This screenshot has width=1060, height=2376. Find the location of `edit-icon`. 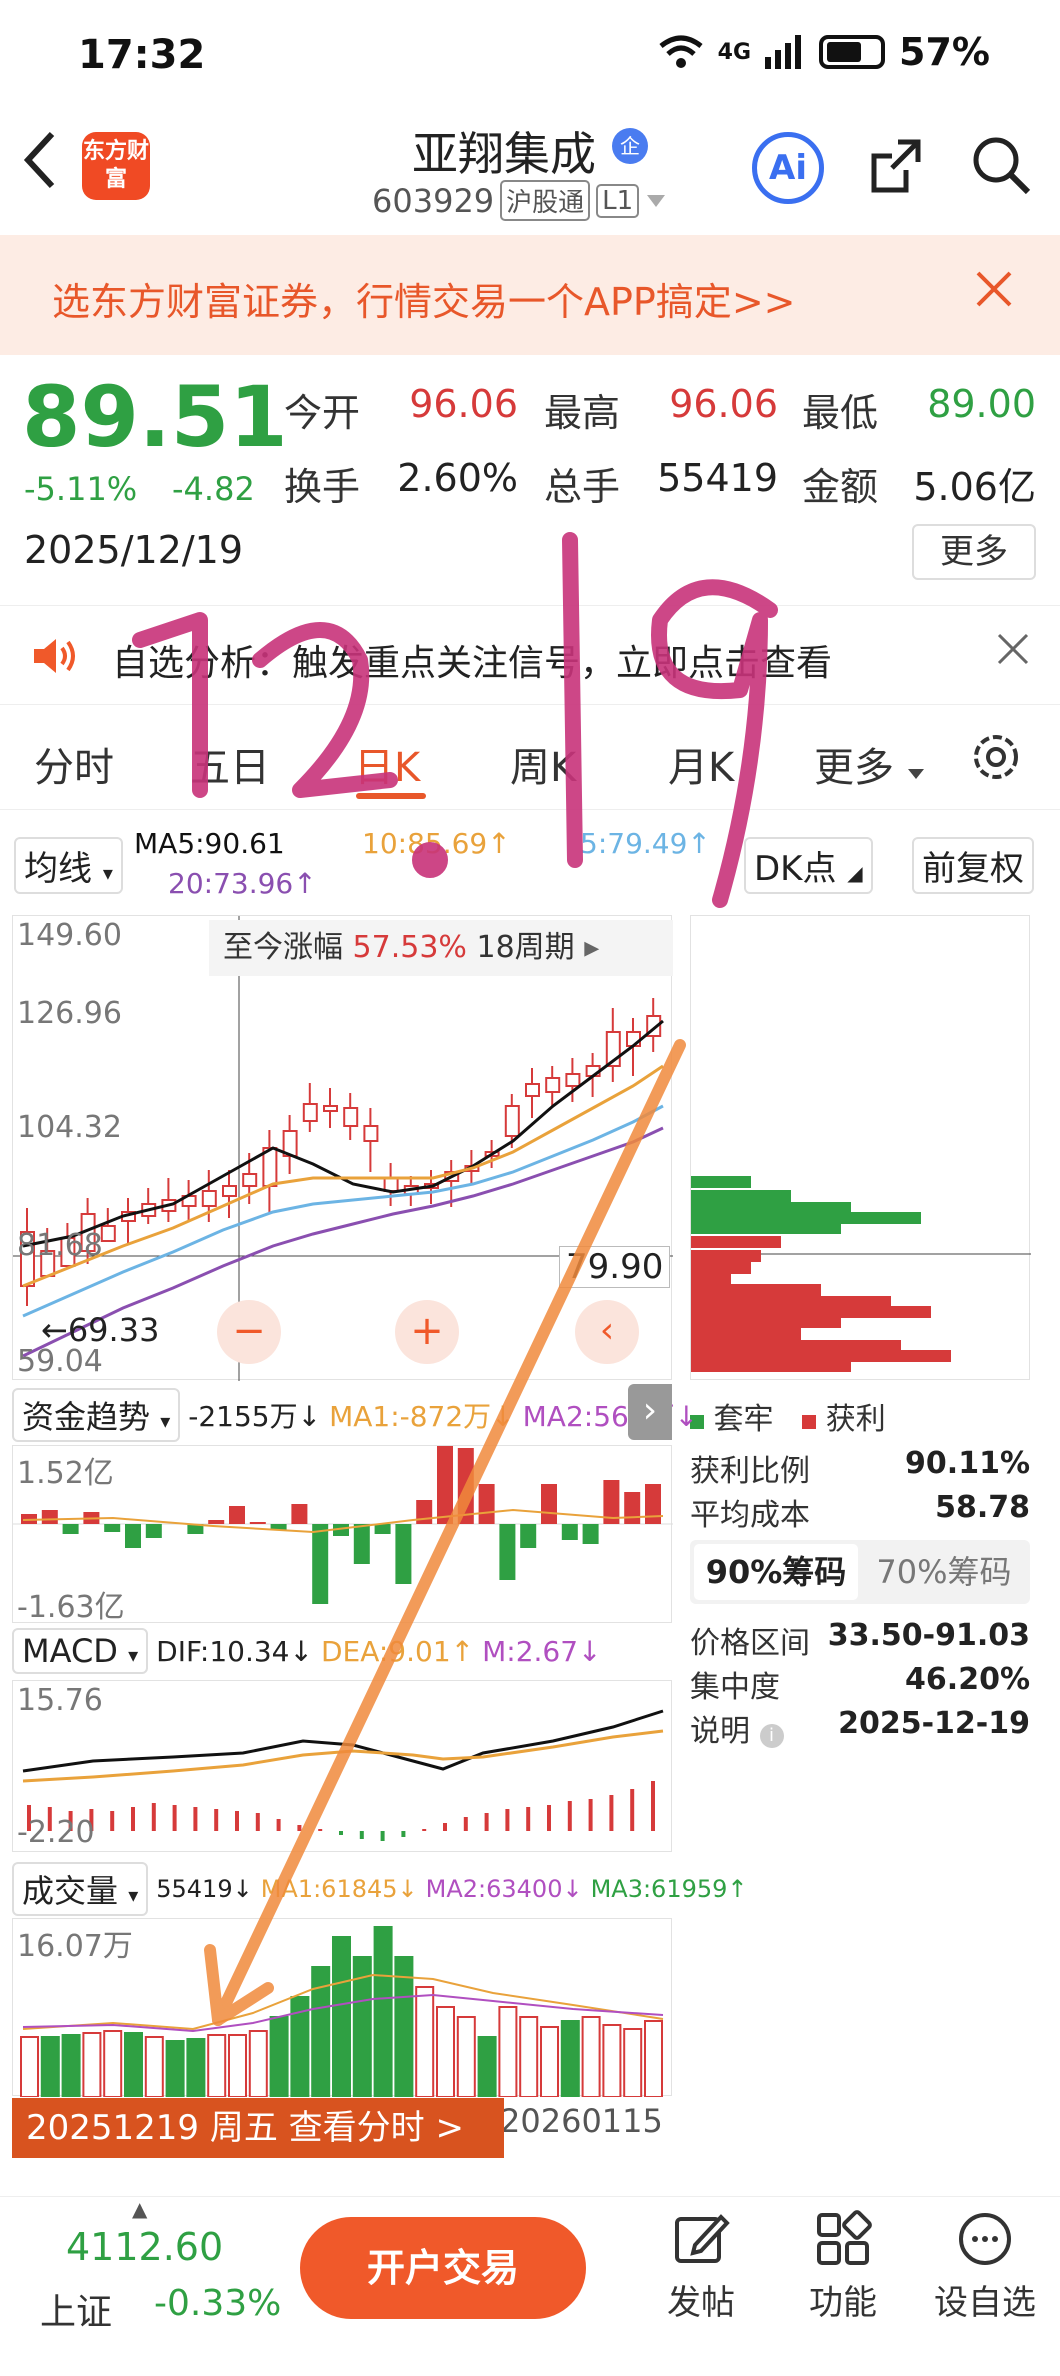

edit-icon is located at coordinates (702, 2238).